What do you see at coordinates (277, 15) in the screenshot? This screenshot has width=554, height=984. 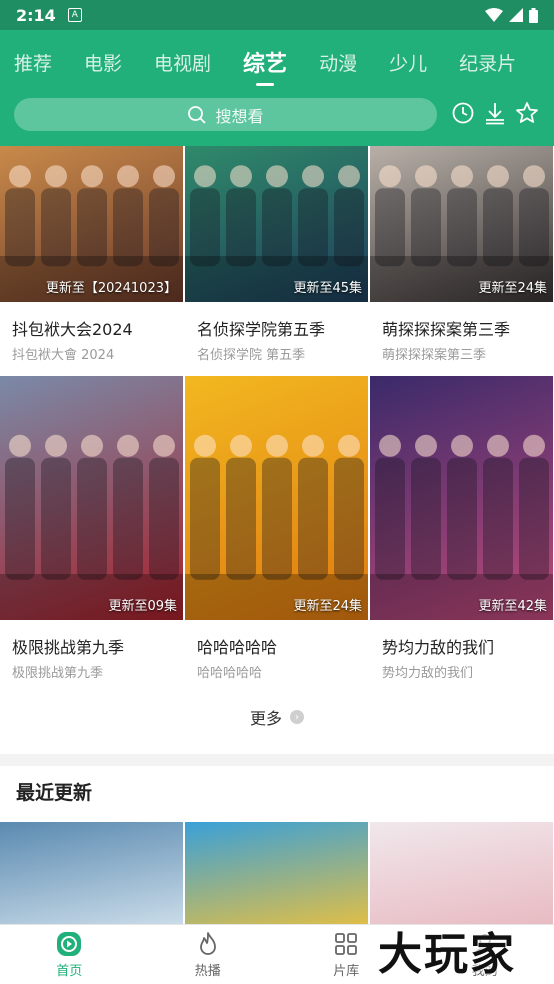 I see `status-bar: 2:14 A` at bounding box center [277, 15].